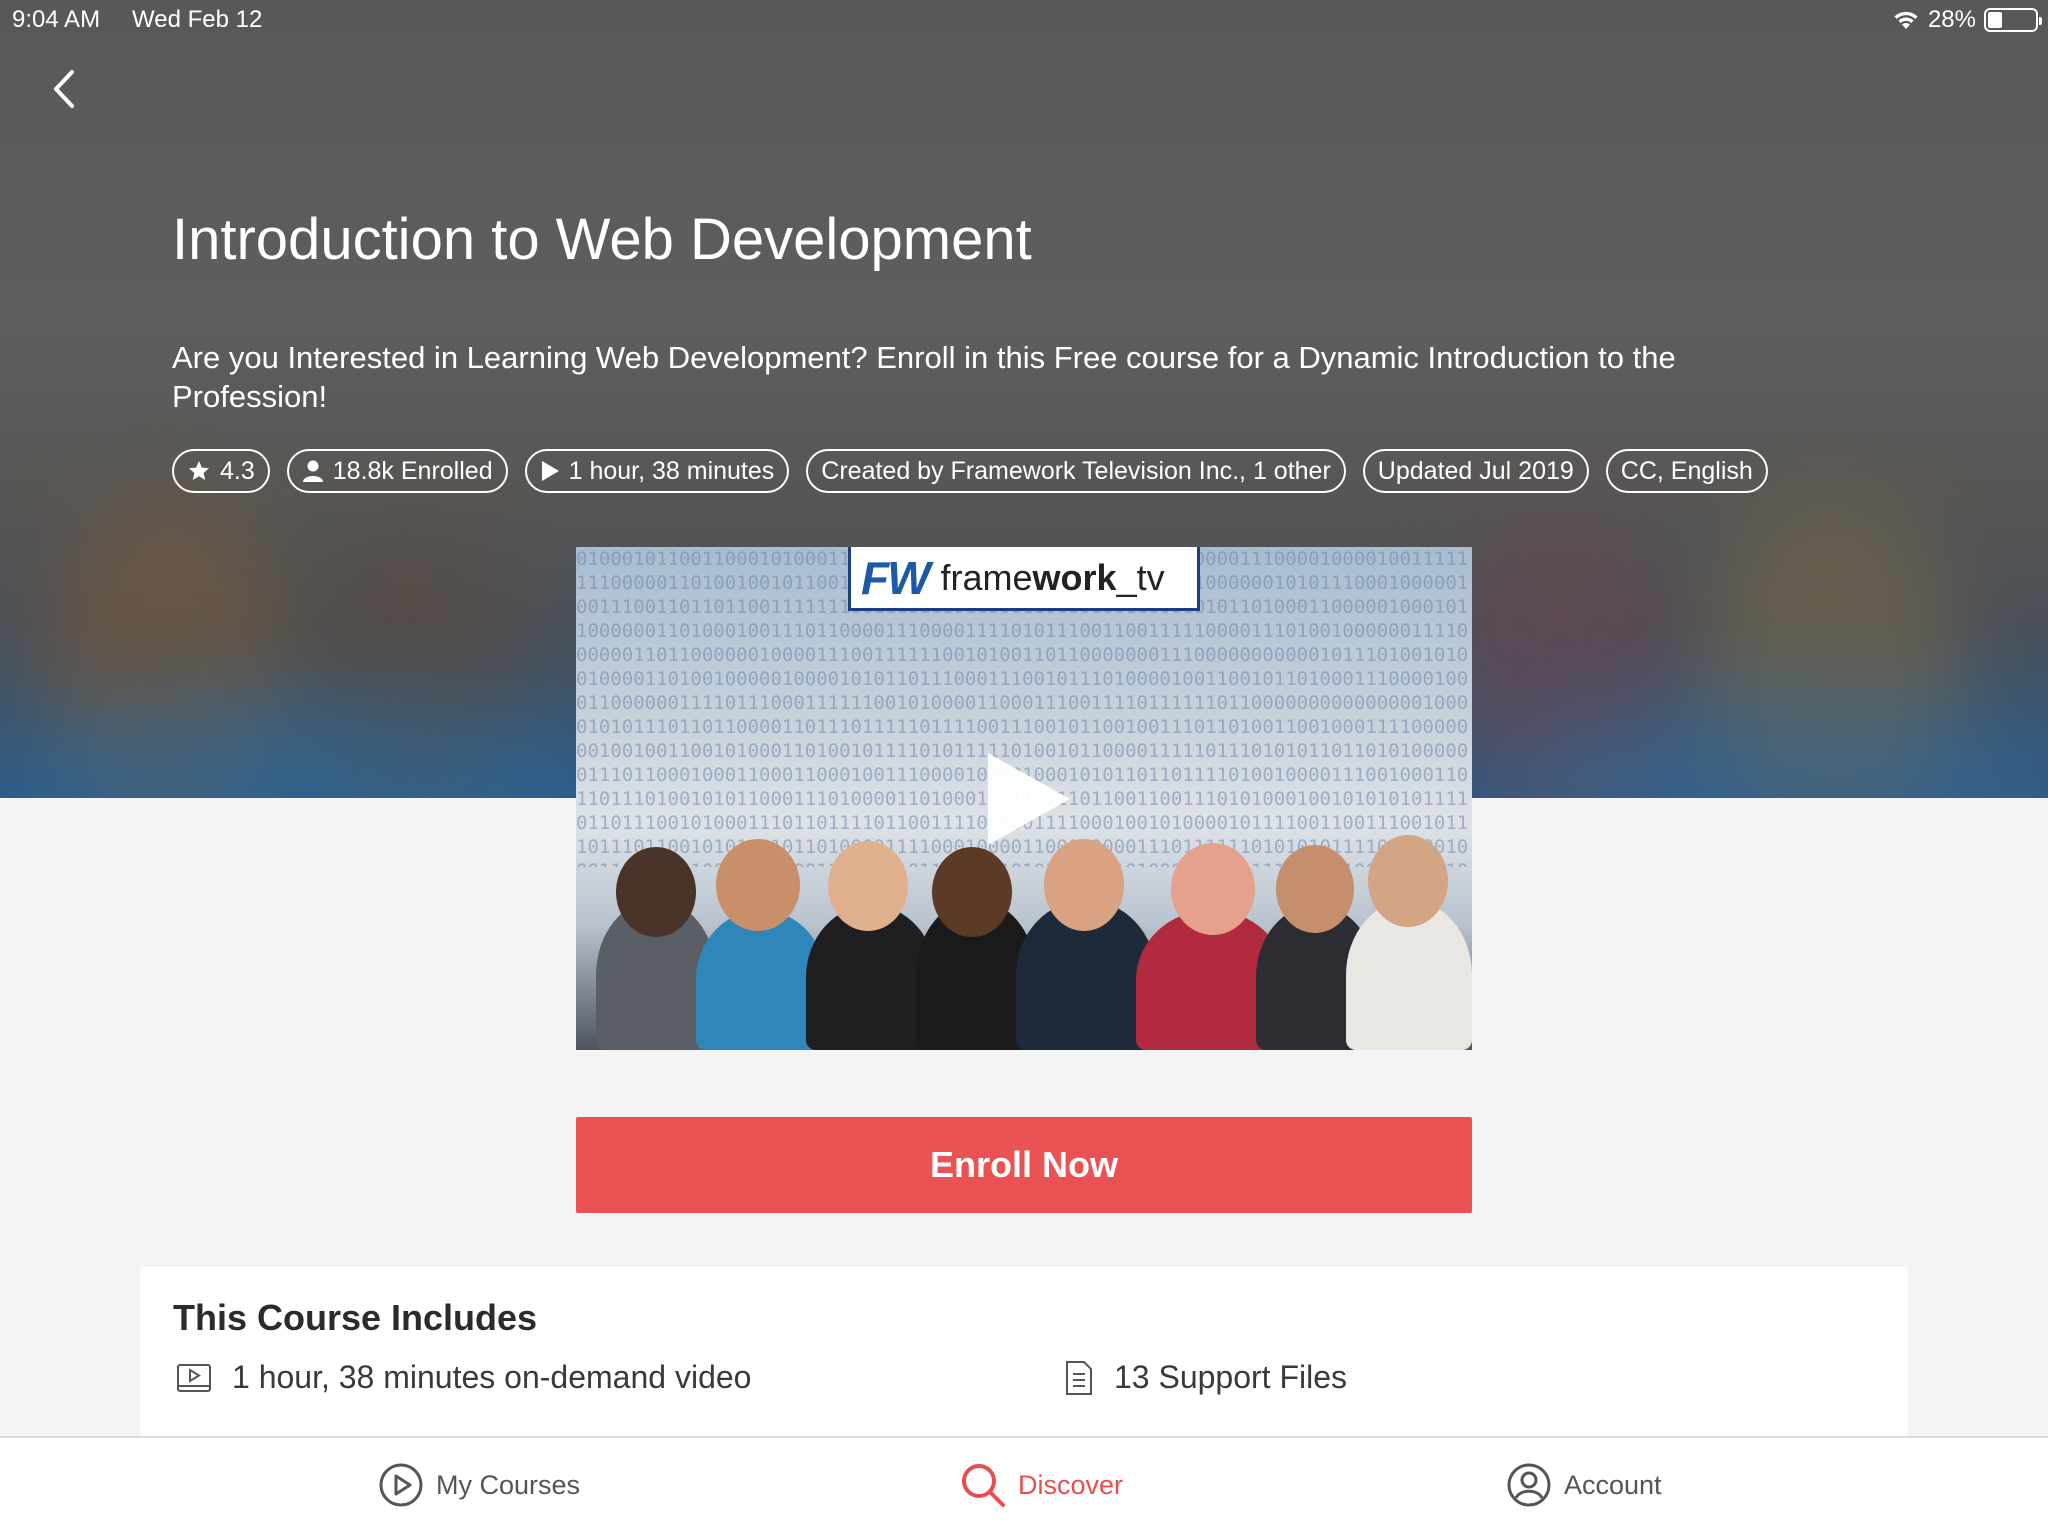 Image resolution: width=2048 pixels, height=1536 pixels. I want to click on logo-wordmark: framework_tv, so click(1053, 578).